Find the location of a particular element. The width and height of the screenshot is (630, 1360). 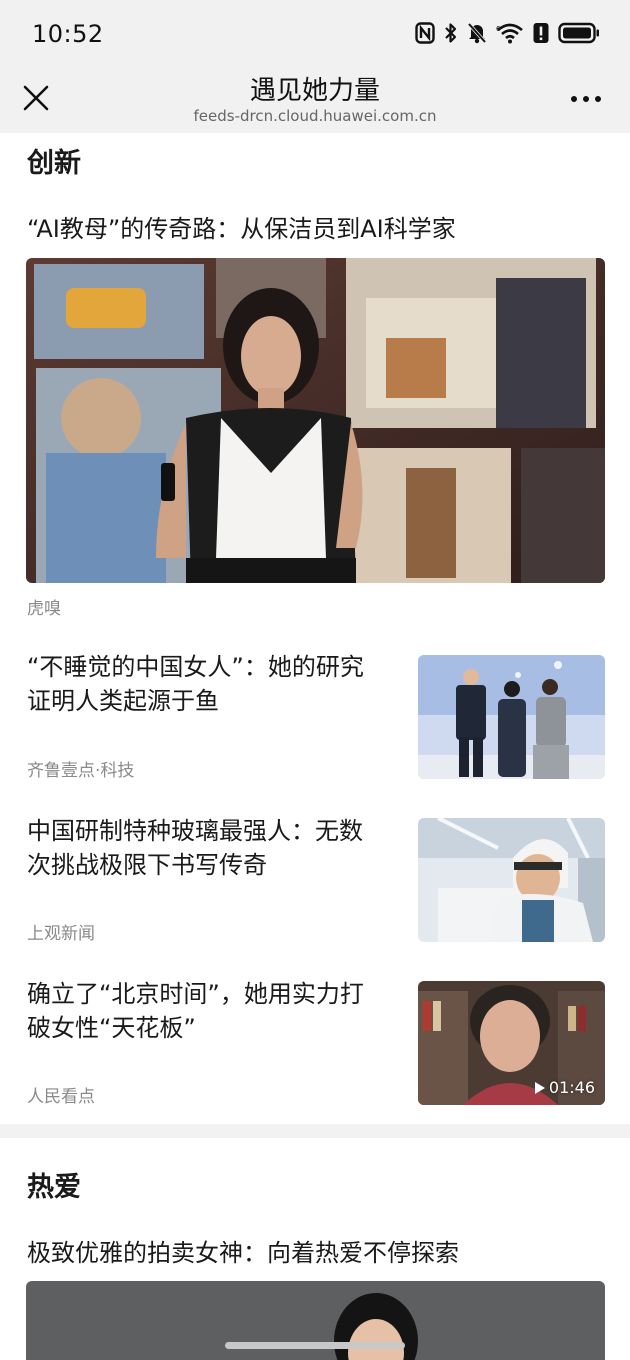

featured-headline: “AI教母”的传奇路：从保洁员到AI科学家 is located at coordinates (241, 229).